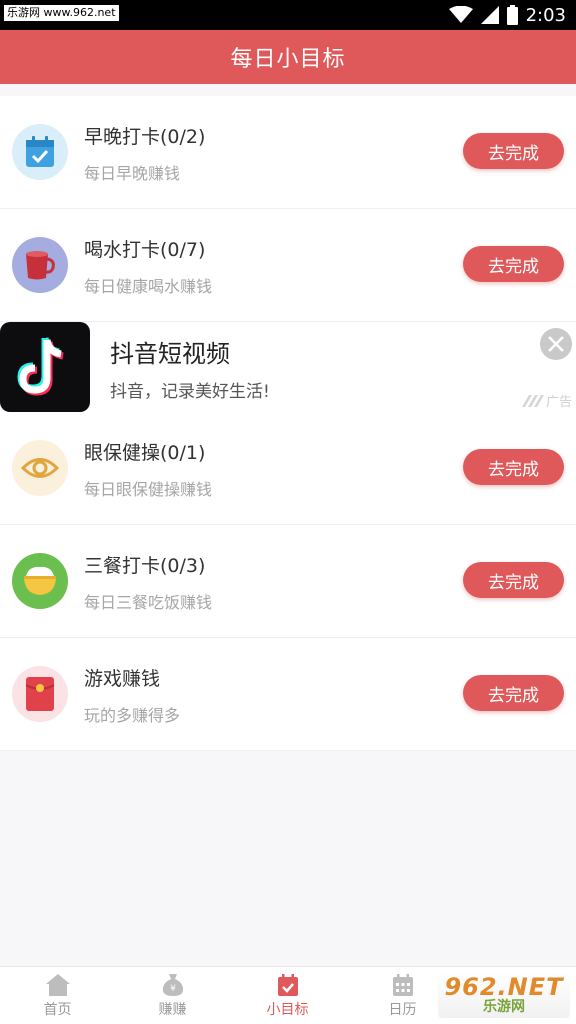  Describe the element at coordinates (460, 14) in the screenshot. I see `wifi-icon` at that location.